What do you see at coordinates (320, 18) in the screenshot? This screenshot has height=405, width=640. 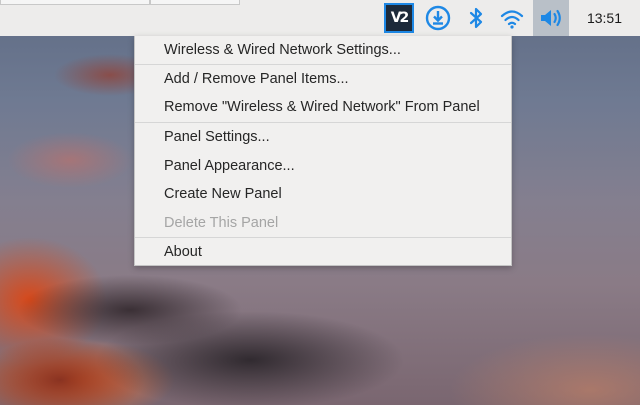 I see `top-panel: V2 13:51` at bounding box center [320, 18].